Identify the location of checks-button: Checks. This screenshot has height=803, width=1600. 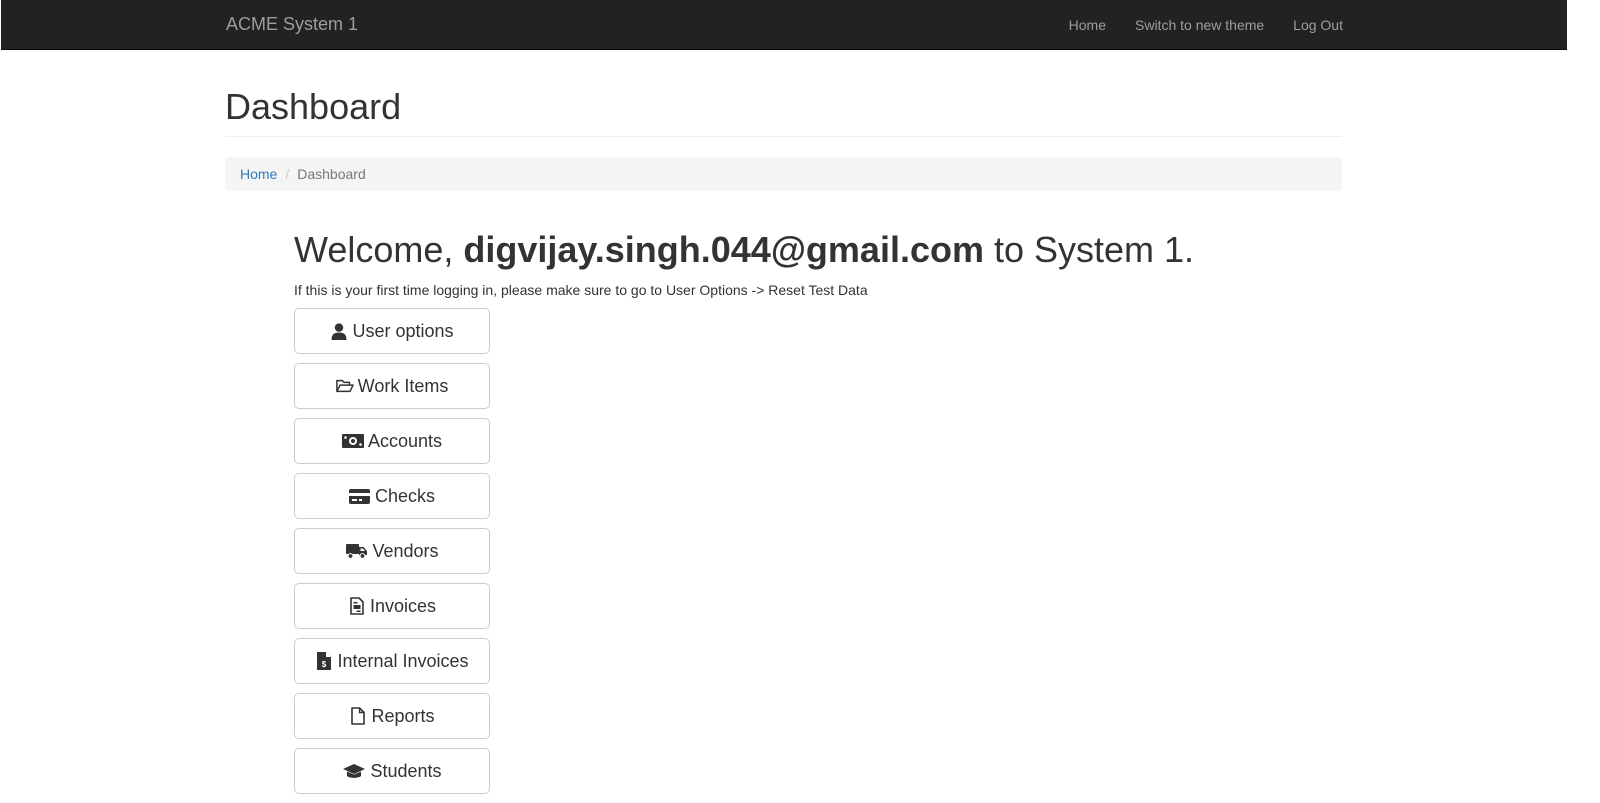
(392, 496).